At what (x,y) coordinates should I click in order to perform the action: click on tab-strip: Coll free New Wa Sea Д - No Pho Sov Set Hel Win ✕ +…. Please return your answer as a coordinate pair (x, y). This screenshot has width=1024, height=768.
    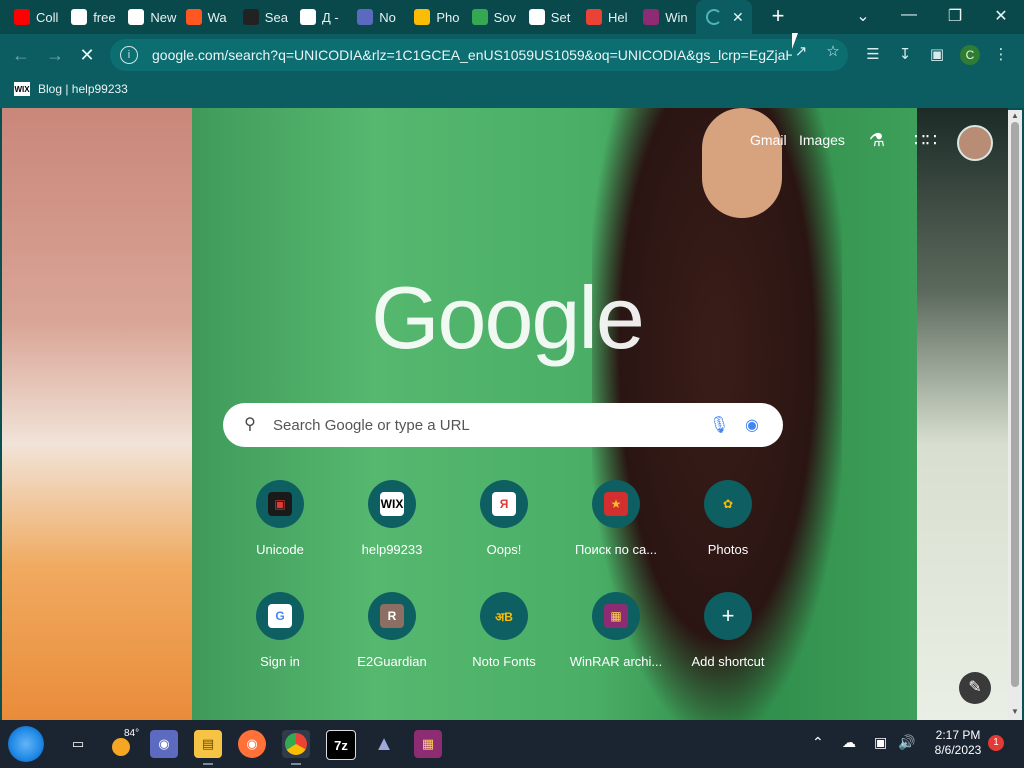
    Looking at the image, I should click on (512, 17).